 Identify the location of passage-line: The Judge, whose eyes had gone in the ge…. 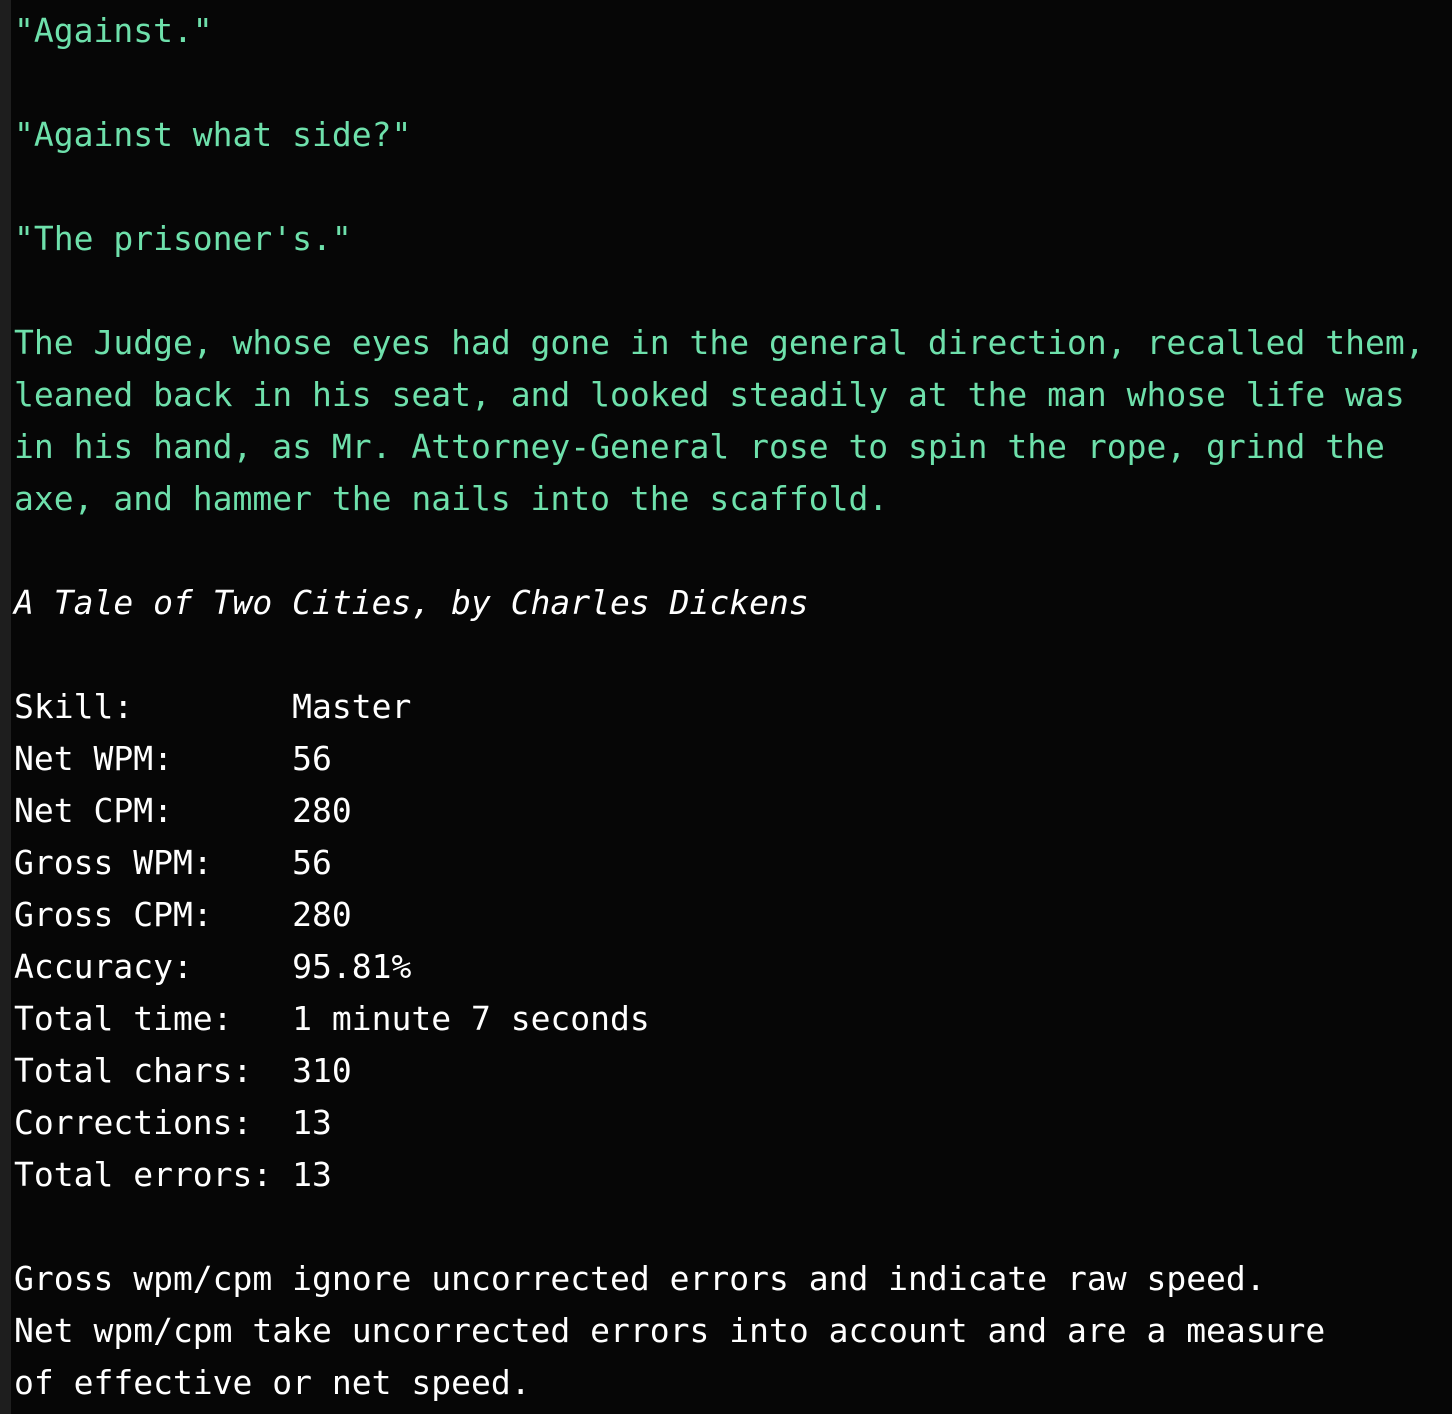
(719, 342).